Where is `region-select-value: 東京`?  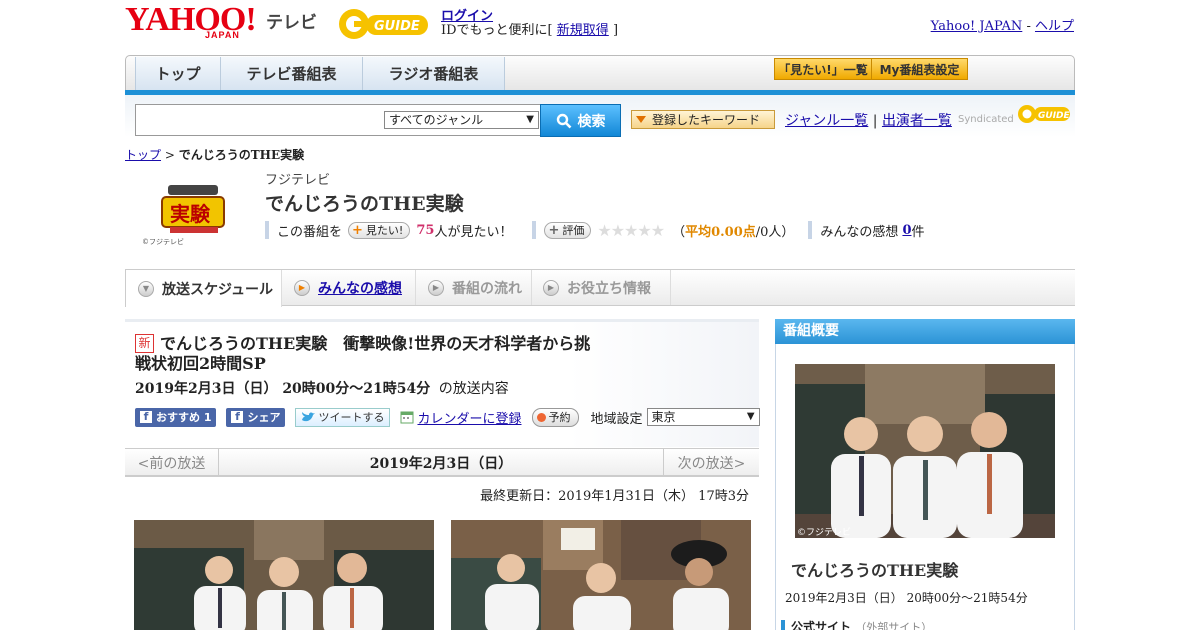 region-select-value: 東京 is located at coordinates (663, 417).